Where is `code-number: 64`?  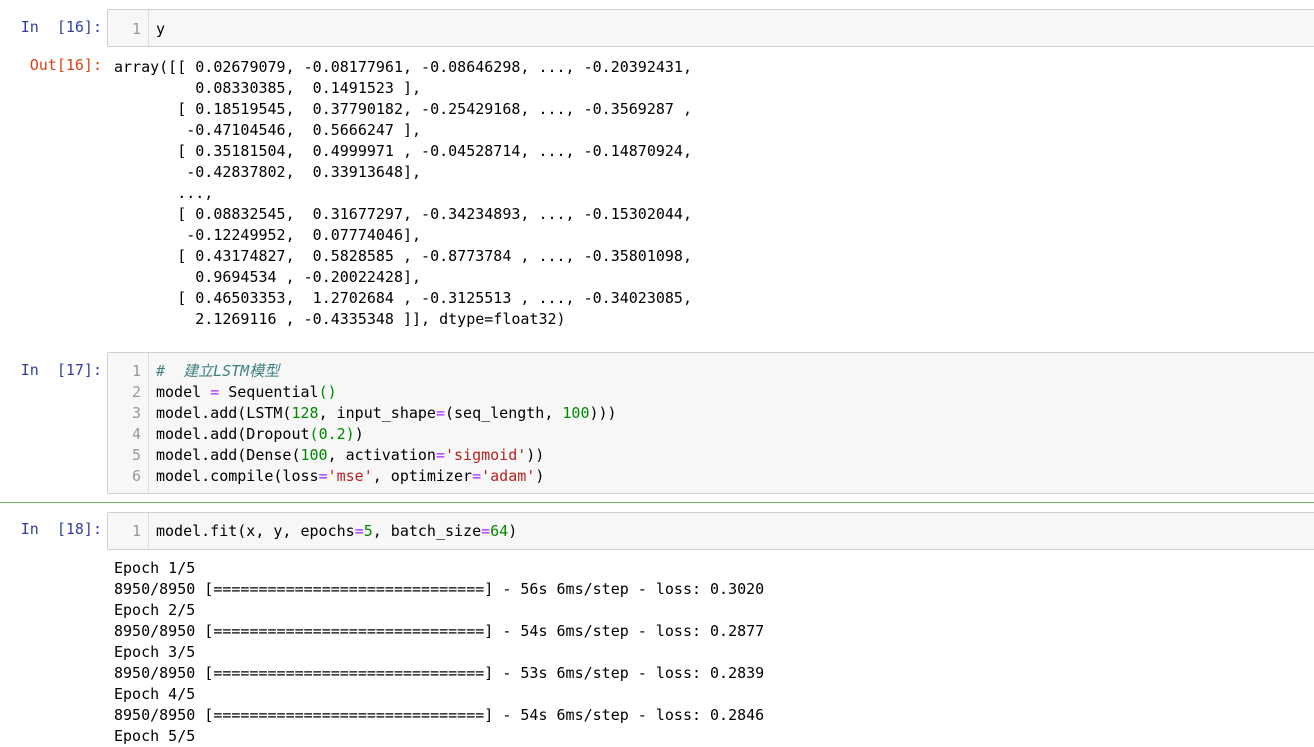
code-number: 64 is located at coordinates (499, 531).